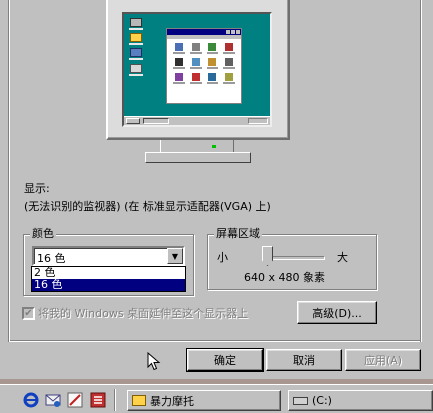  Describe the element at coordinates (222, 257) in the screenshot. I see `screen-area-min-label: 小` at that location.